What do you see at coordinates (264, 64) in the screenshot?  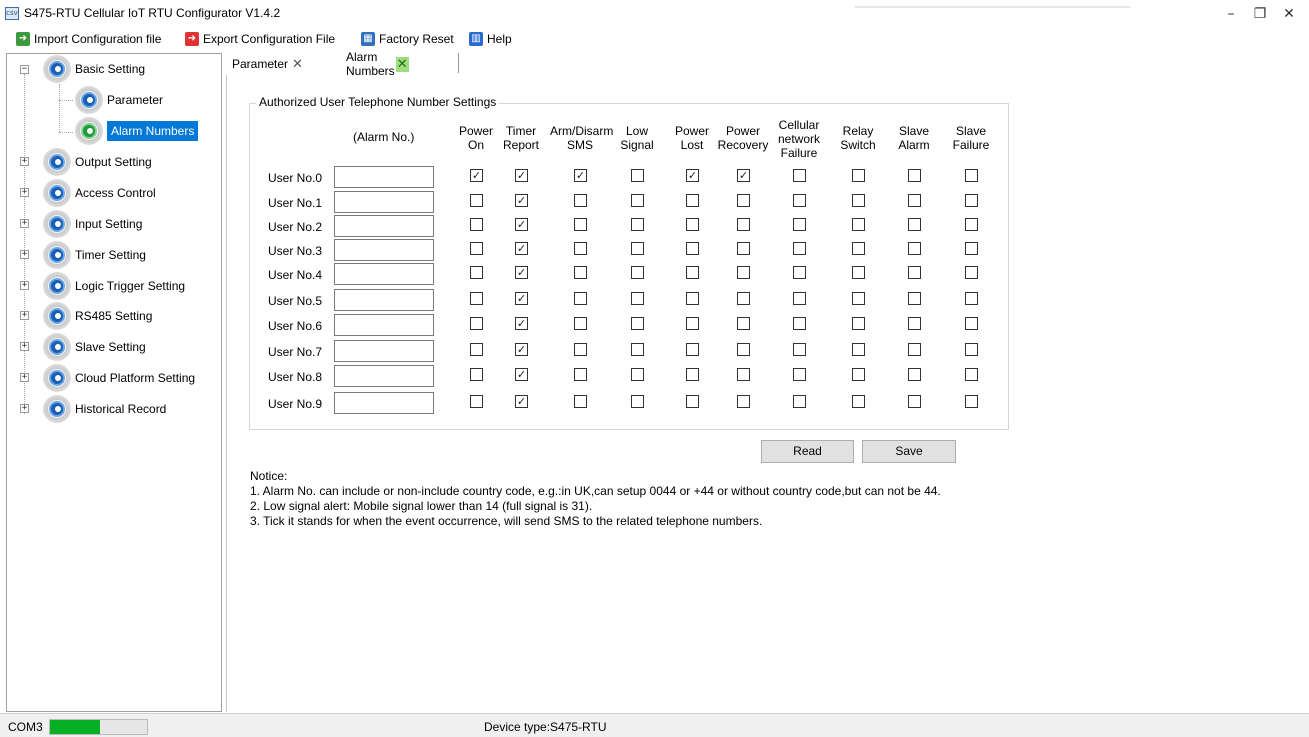 I see `tab-parameter: Parameter ✕` at bounding box center [264, 64].